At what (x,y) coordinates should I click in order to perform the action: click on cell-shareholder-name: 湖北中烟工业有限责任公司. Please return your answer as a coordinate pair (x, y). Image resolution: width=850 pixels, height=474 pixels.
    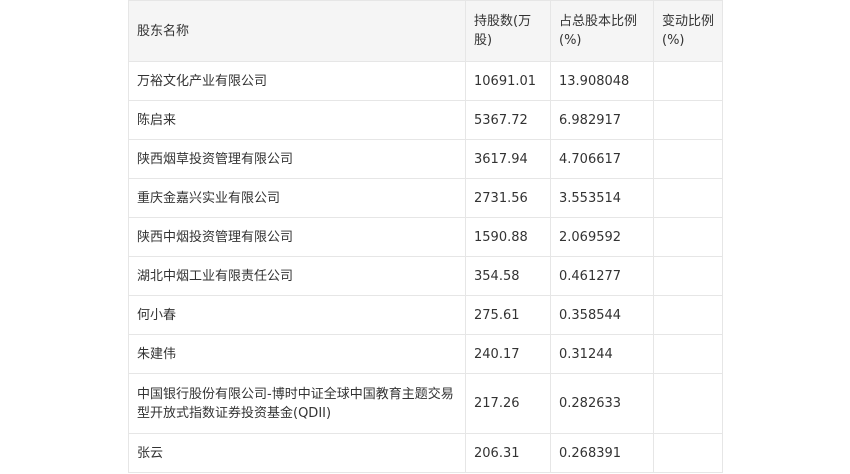
    Looking at the image, I should click on (297, 276).